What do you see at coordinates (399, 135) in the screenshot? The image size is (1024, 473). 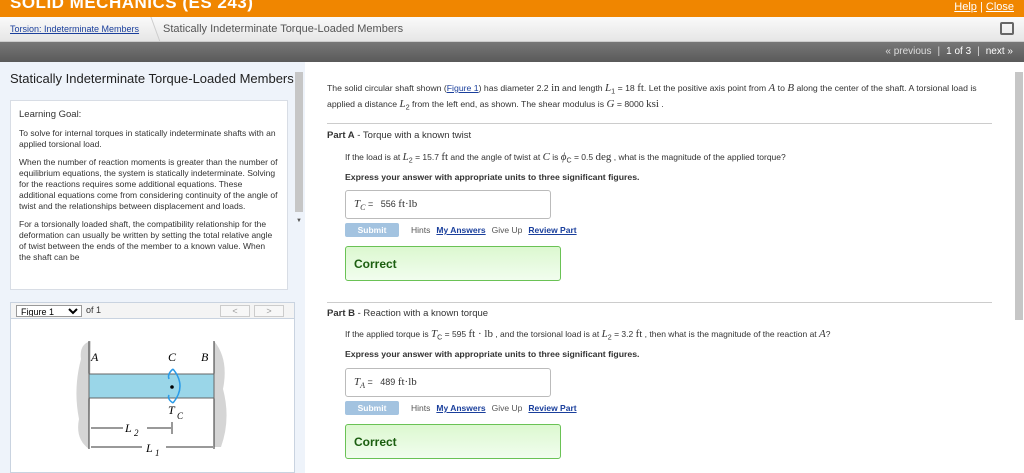 I see `part-a-heading: Part A - Torque with a known twist` at bounding box center [399, 135].